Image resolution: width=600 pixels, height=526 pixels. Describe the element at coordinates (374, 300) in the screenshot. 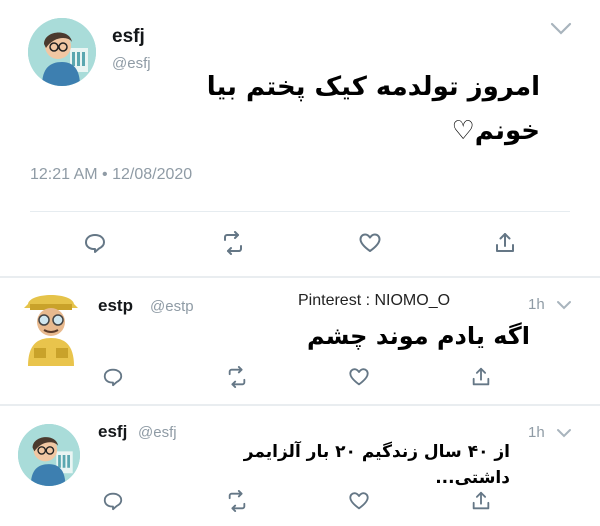

I see `watermark-text: Pinterest : NIOMO_O` at that location.